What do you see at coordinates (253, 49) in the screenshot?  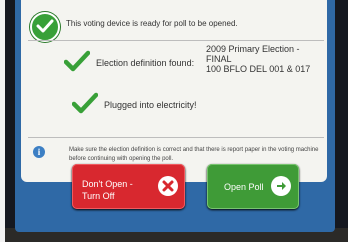 I see `election-name: 2009 Primary Election -` at bounding box center [253, 49].